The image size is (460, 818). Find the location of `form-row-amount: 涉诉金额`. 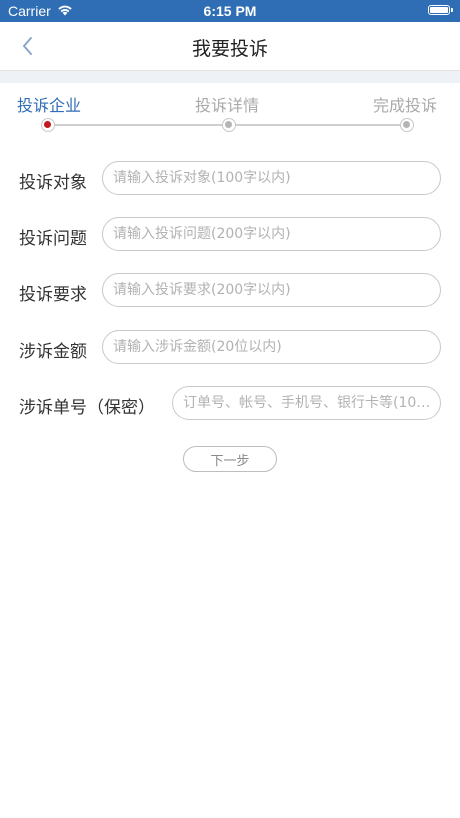

form-row-amount: 涉诉金额 is located at coordinates (230, 348).